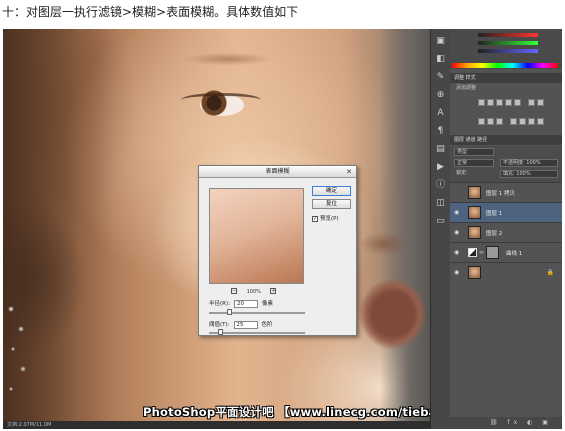 The height and width of the screenshot is (431, 565). Describe the element at coordinates (506, 212) in the screenshot. I see `layer-row-selected: ◉ 图层 1` at that location.